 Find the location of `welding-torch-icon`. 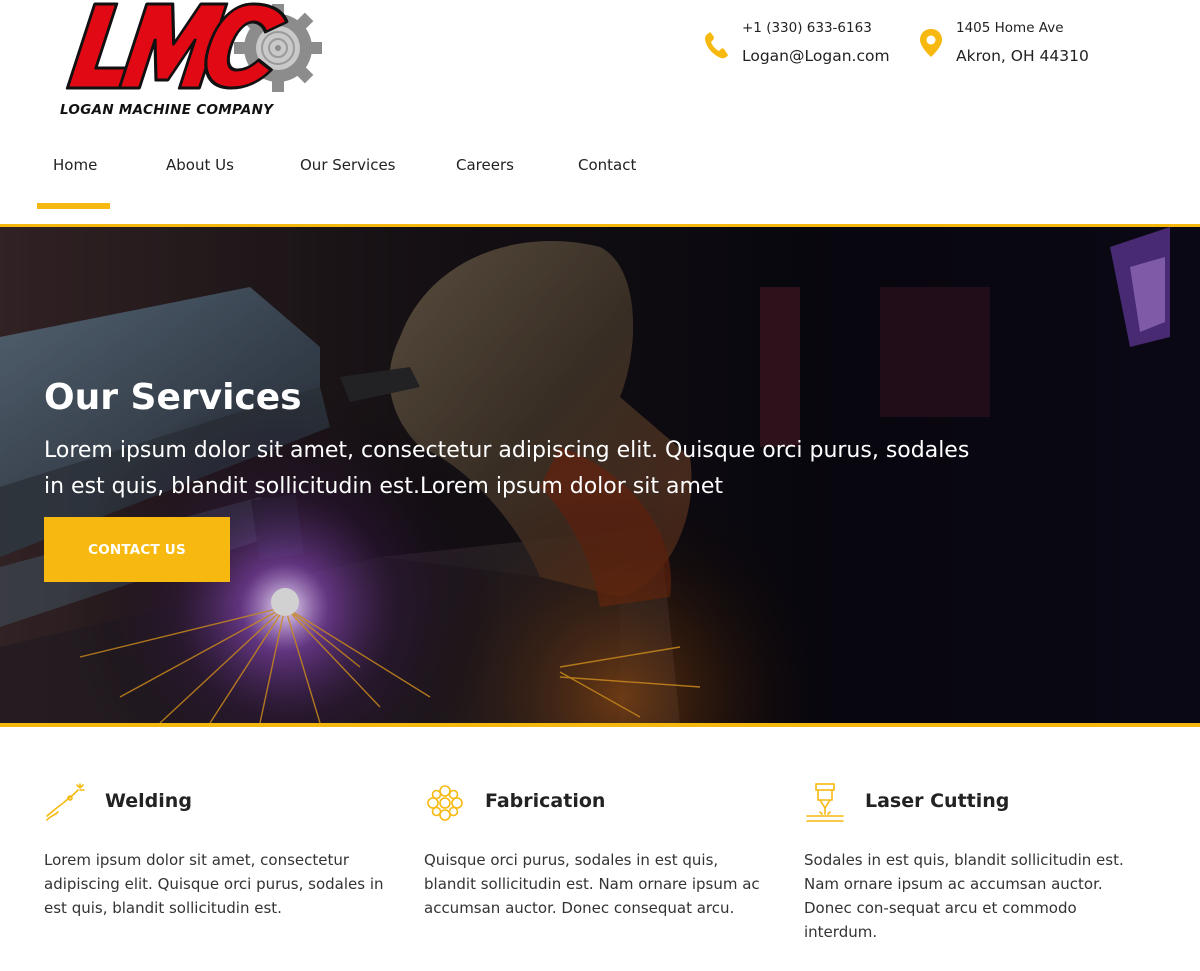

welding-torch-icon is located at coordinates (65, 802).